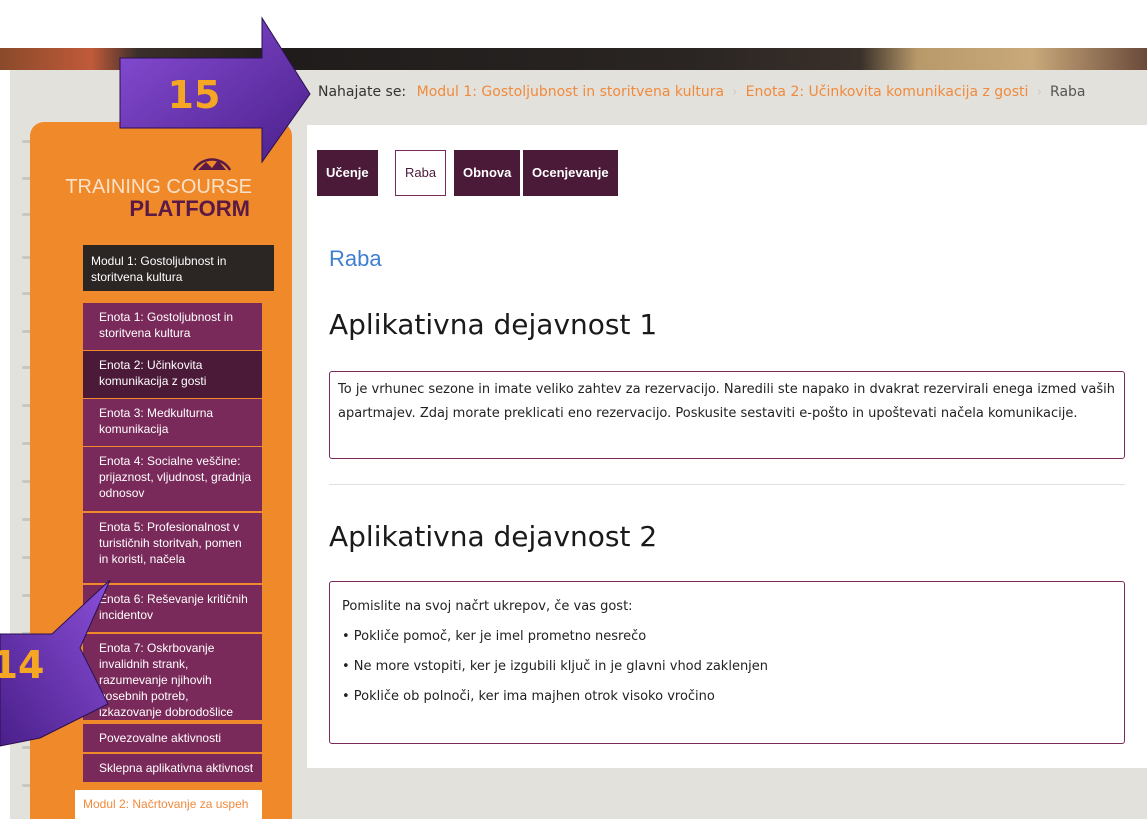 Image resolution: width=1147 pixels, height=820 pixels. I want to click on breadcrumb-link-unit: Enota 2: Učinkovita komunikacija z gosti, so click(887, 92).